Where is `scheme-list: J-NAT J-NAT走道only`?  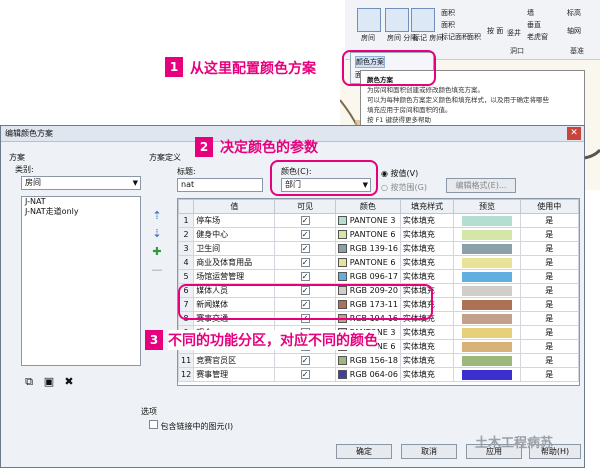 scheme-list: J-NAT J-NAT走道only is located at coordinates (81, 281).